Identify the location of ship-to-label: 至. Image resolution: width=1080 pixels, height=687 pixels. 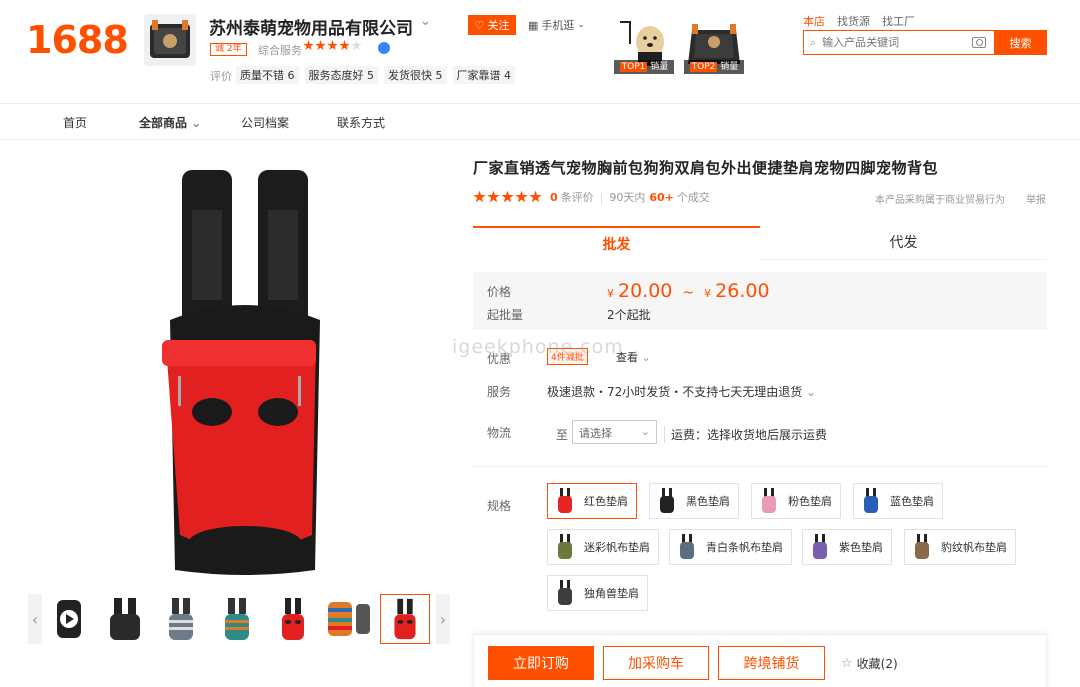
(562, 435).